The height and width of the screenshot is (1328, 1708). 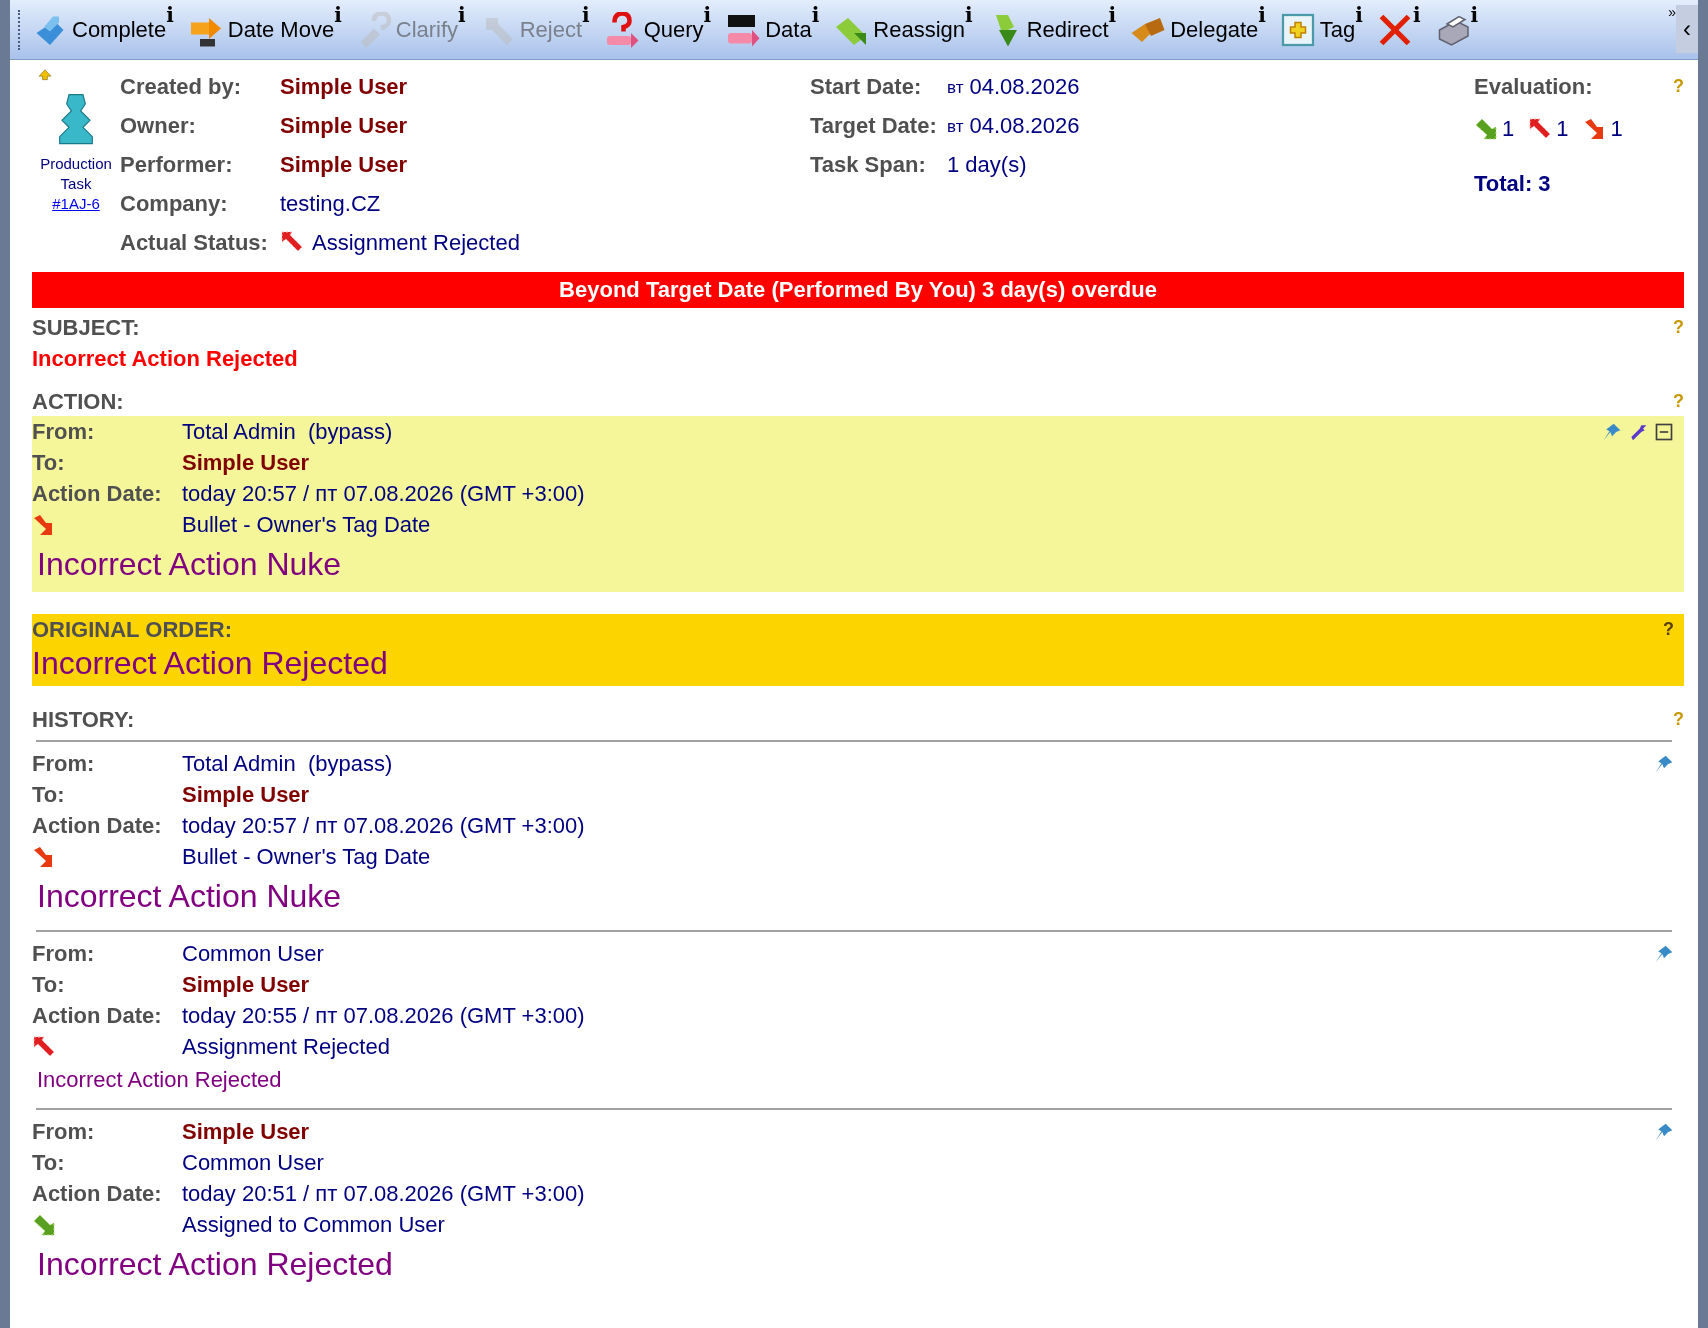 I want to click on section-label: HISTORY:, so click(x=83, y=719).